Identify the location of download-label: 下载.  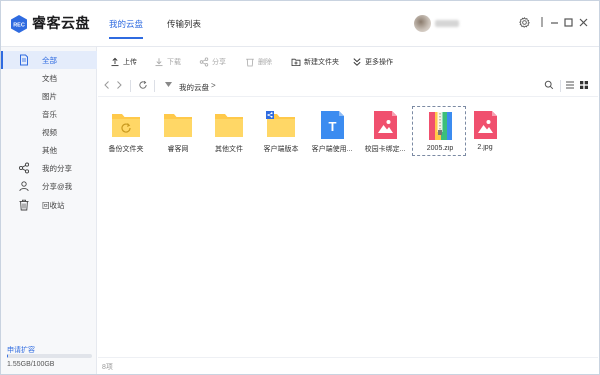
(174, 62).